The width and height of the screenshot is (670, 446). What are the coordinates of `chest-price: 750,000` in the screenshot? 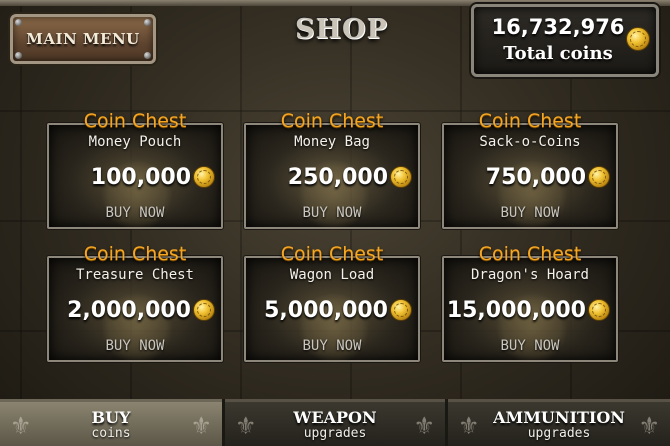 It's located at (548, 177).